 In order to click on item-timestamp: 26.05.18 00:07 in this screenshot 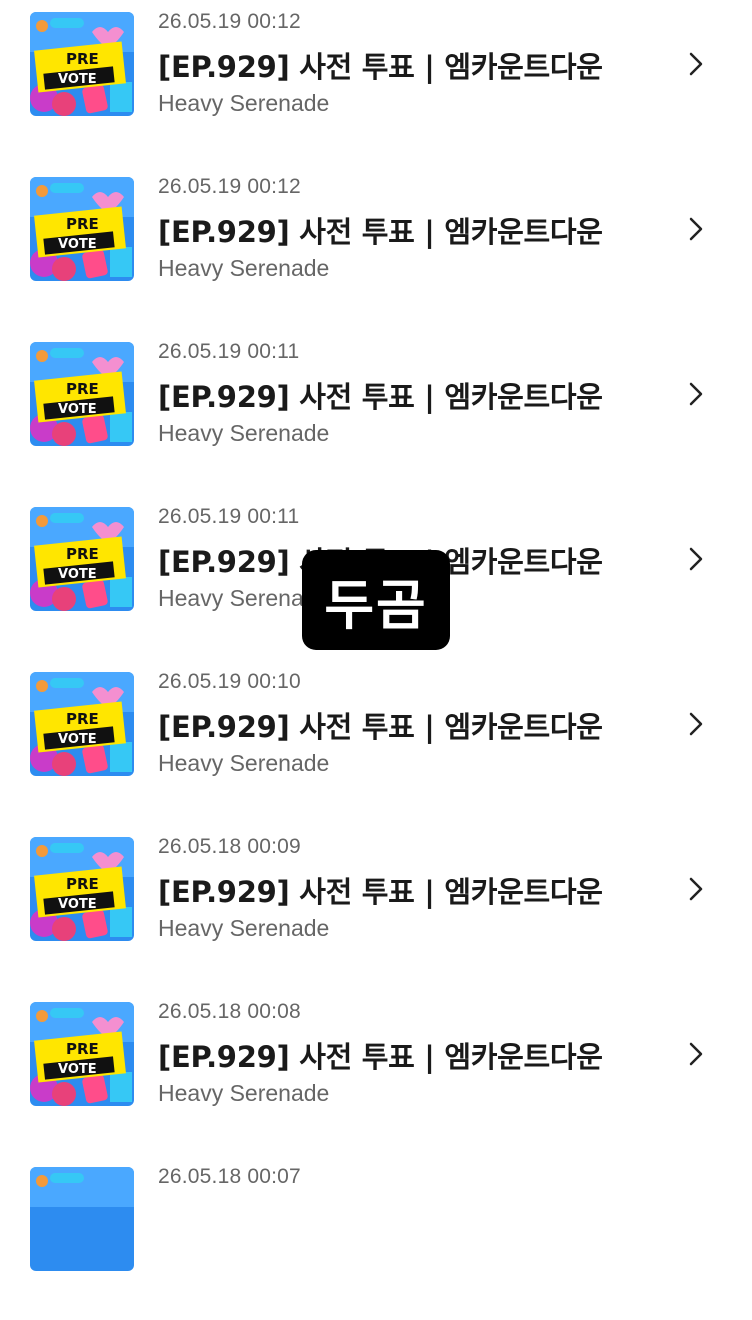, I will do `click(229, 1176)`.